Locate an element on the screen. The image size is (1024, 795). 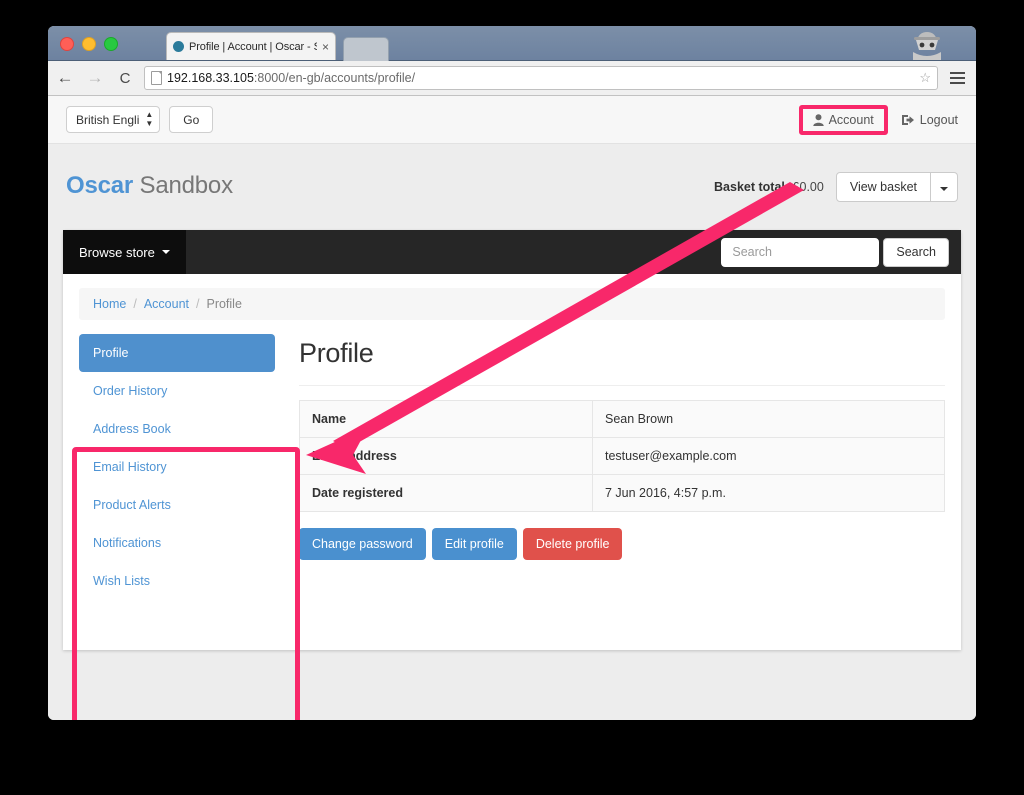
minimize-window-button is located at coordinates (89, 44).